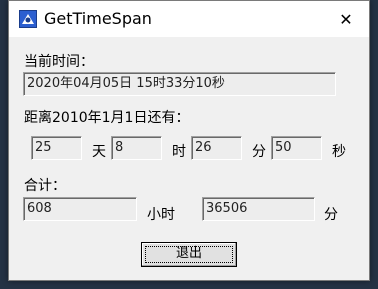  I want to click on total-label: 合计：, so click(45, 186).